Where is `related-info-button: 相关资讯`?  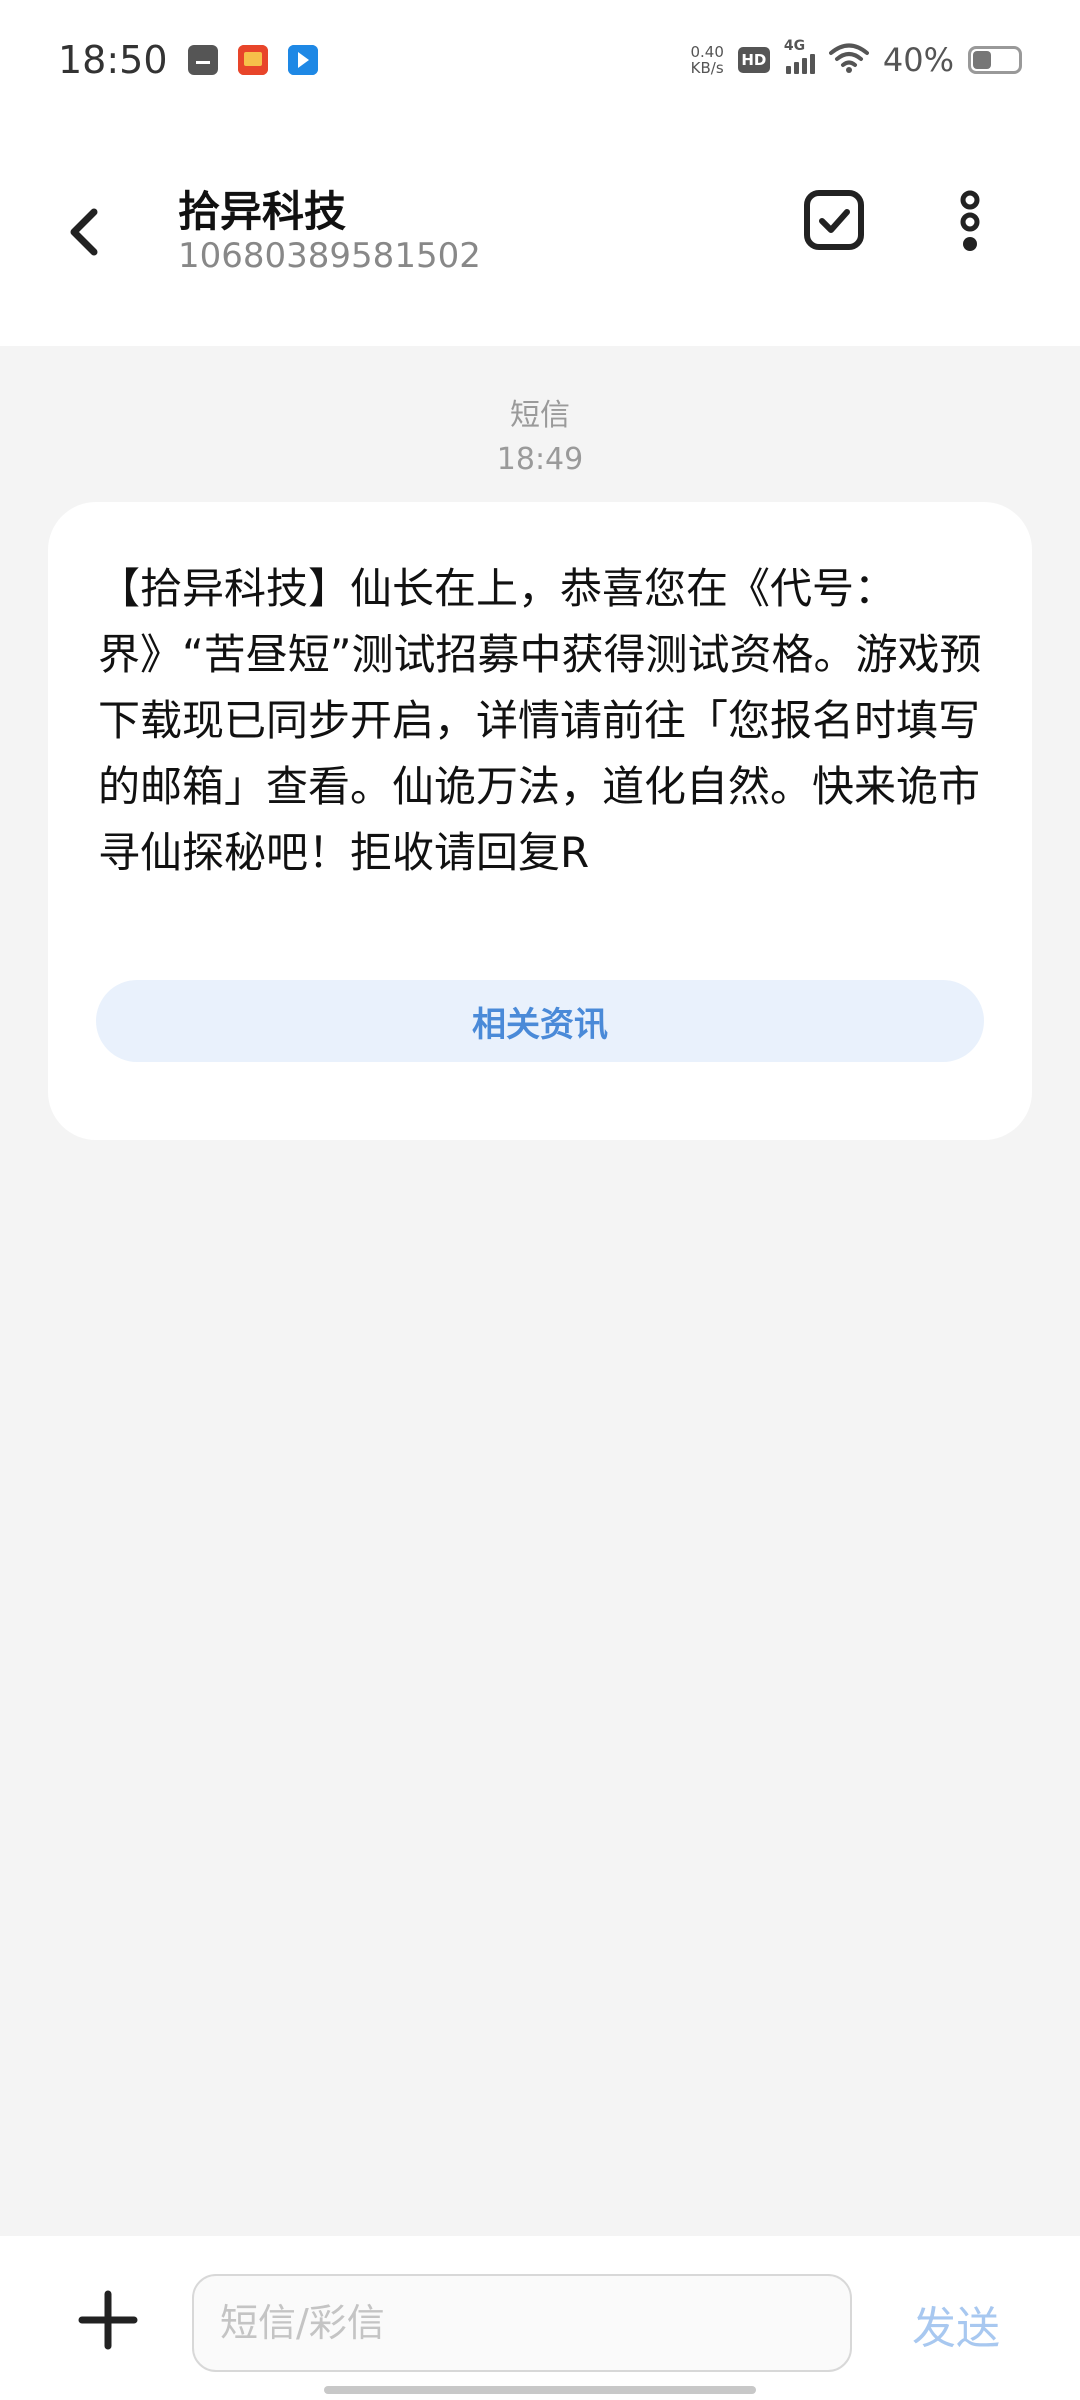 related-info-button: 相关资讯 is located at coordinates (540, 1021).